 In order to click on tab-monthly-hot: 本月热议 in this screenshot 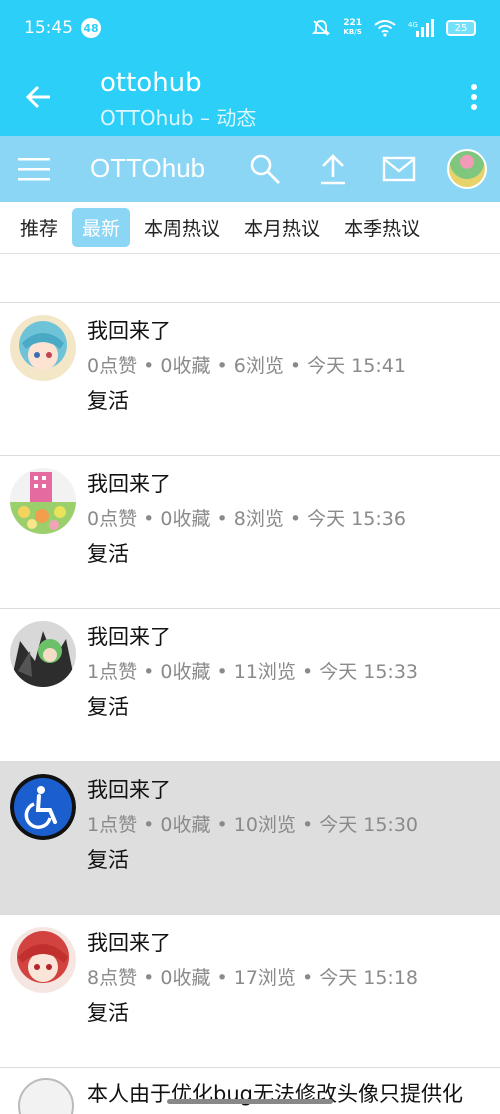, I will do `click(282, 227)`.